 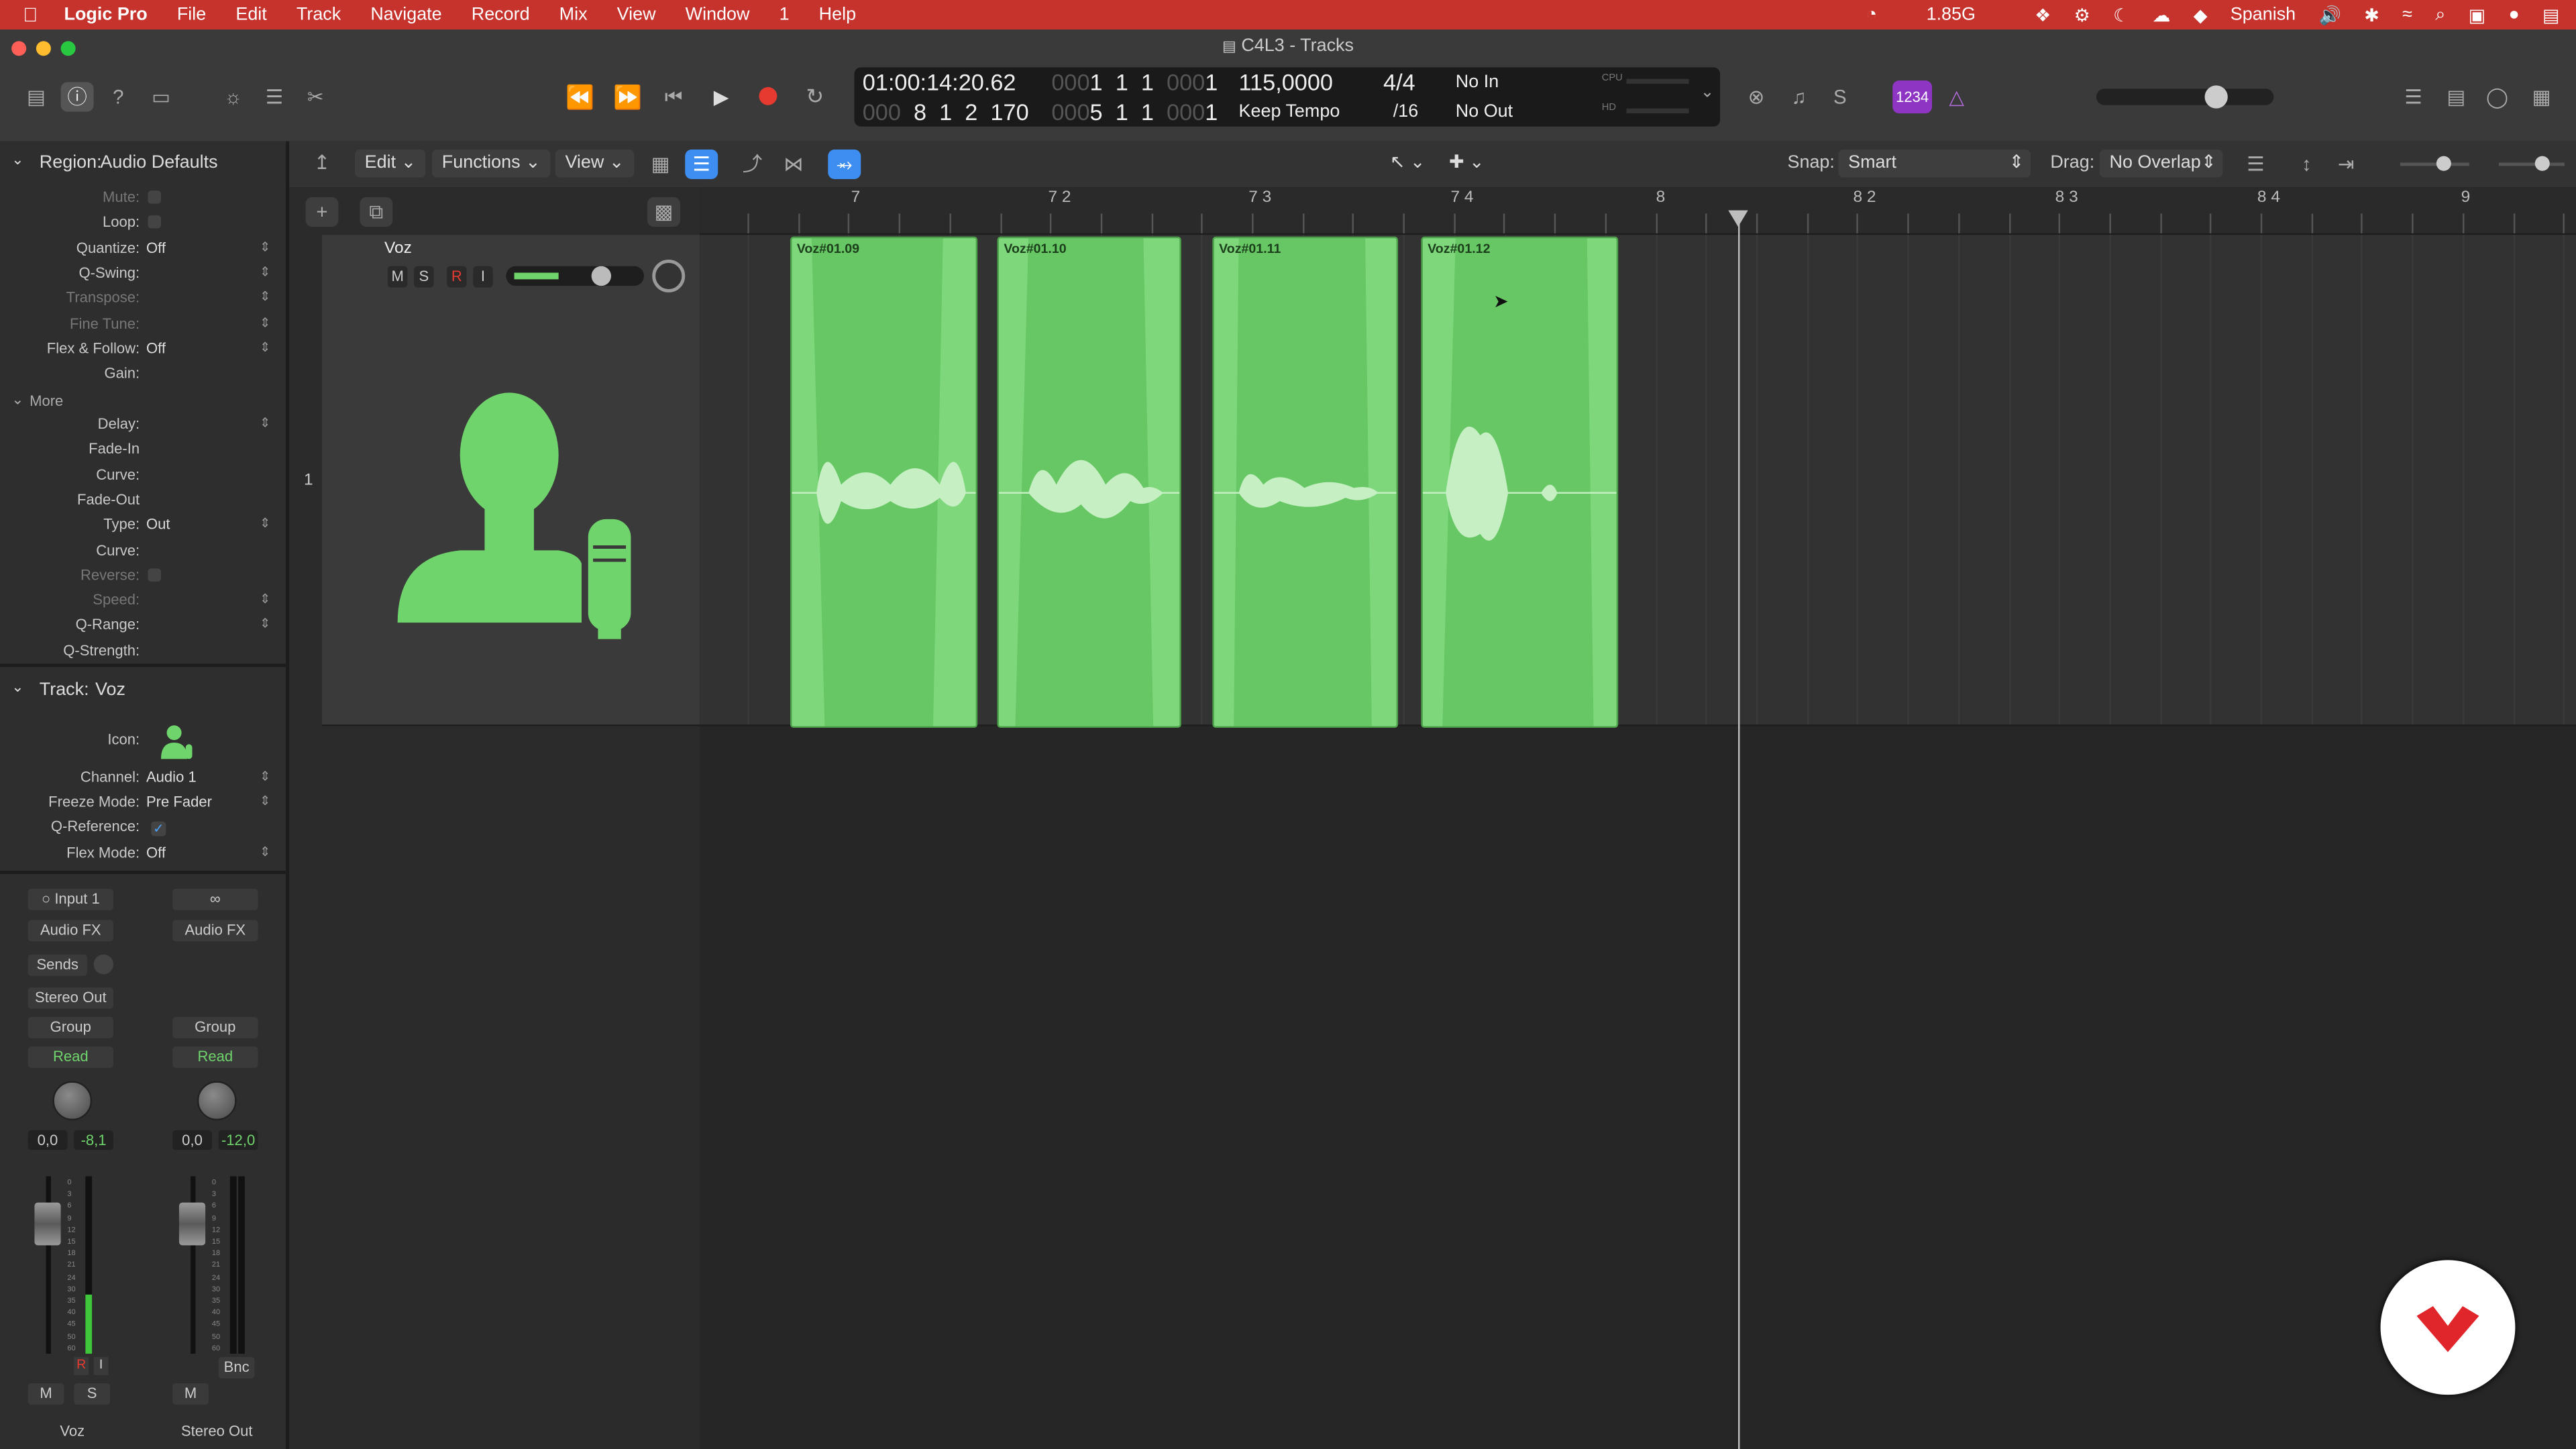 What do you see at coordinates (103, 964) in the screenshot?
I see `send-knob` at bounding box center [103, 964].